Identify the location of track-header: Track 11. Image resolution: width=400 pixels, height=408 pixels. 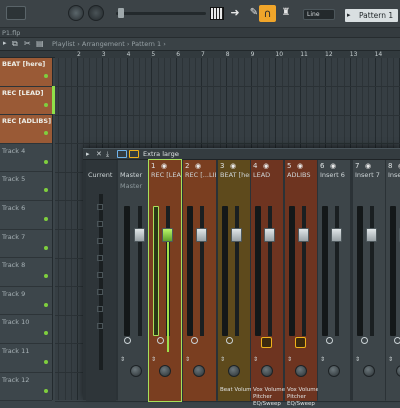
(26, 358).